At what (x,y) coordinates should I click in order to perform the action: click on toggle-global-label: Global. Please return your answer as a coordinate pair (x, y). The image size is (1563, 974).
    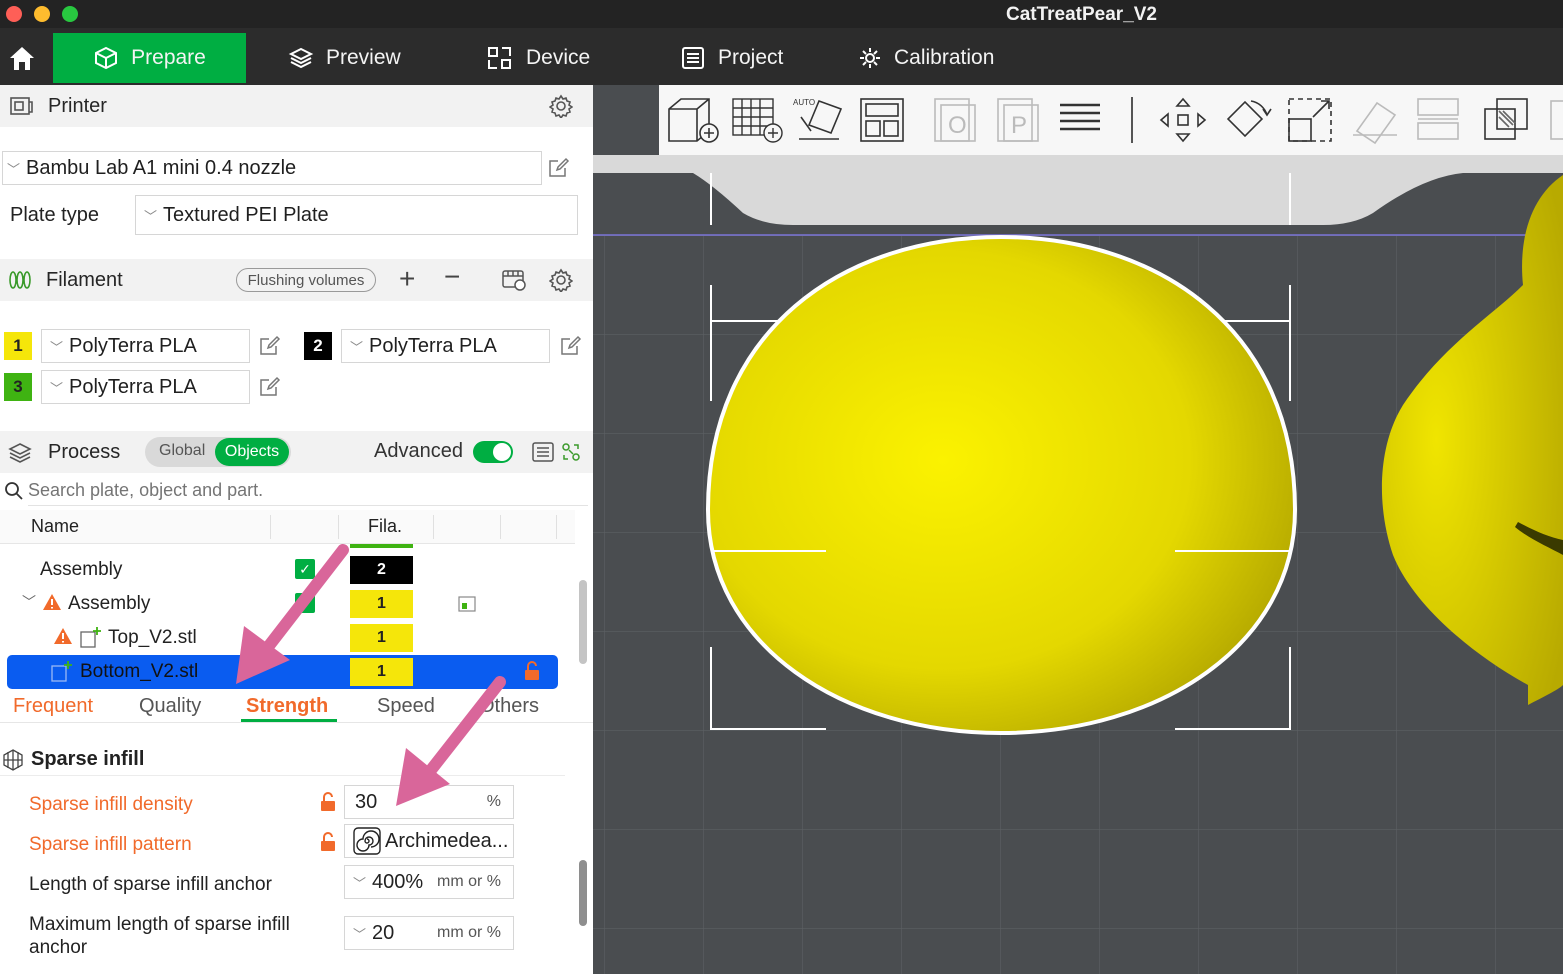
    Looking at the image, I should click on (182, 451).